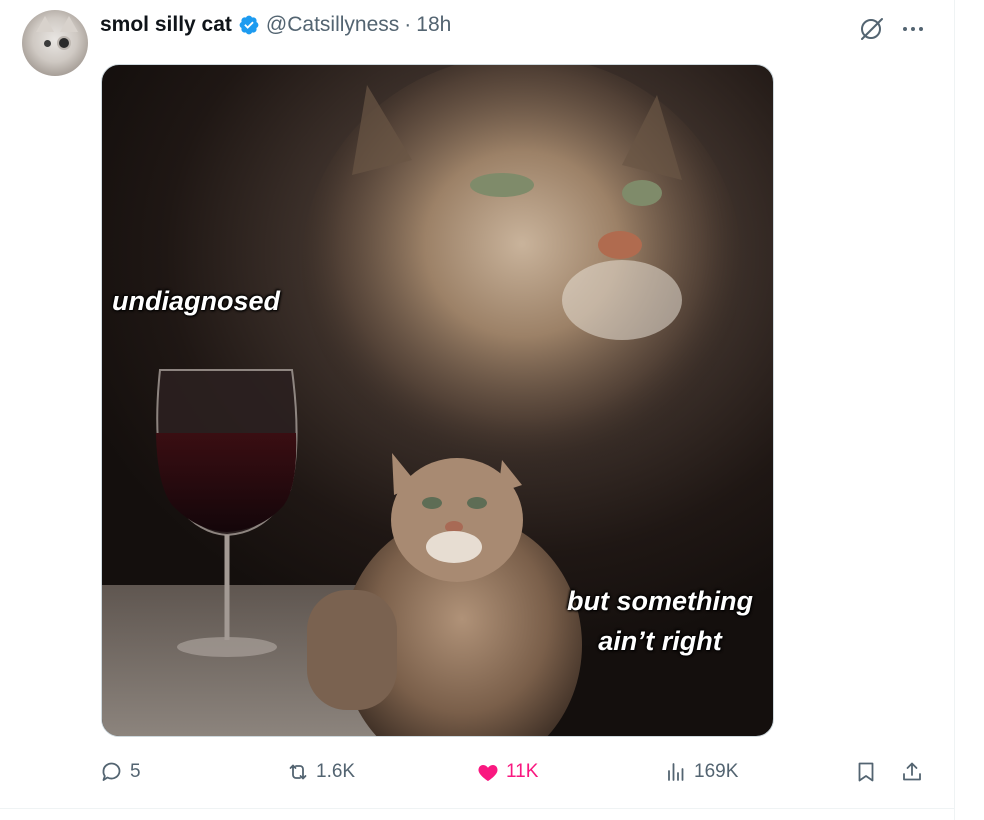  I want to click on more-icon, so click(913, 29).